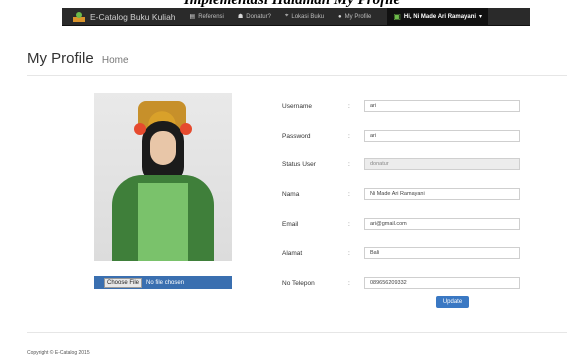  What do you see at coordinates (58, 353) in the screenshot?
I see `footer-copyright: Copyright © E-Catalog 2015` at bounding box center [58, 353].